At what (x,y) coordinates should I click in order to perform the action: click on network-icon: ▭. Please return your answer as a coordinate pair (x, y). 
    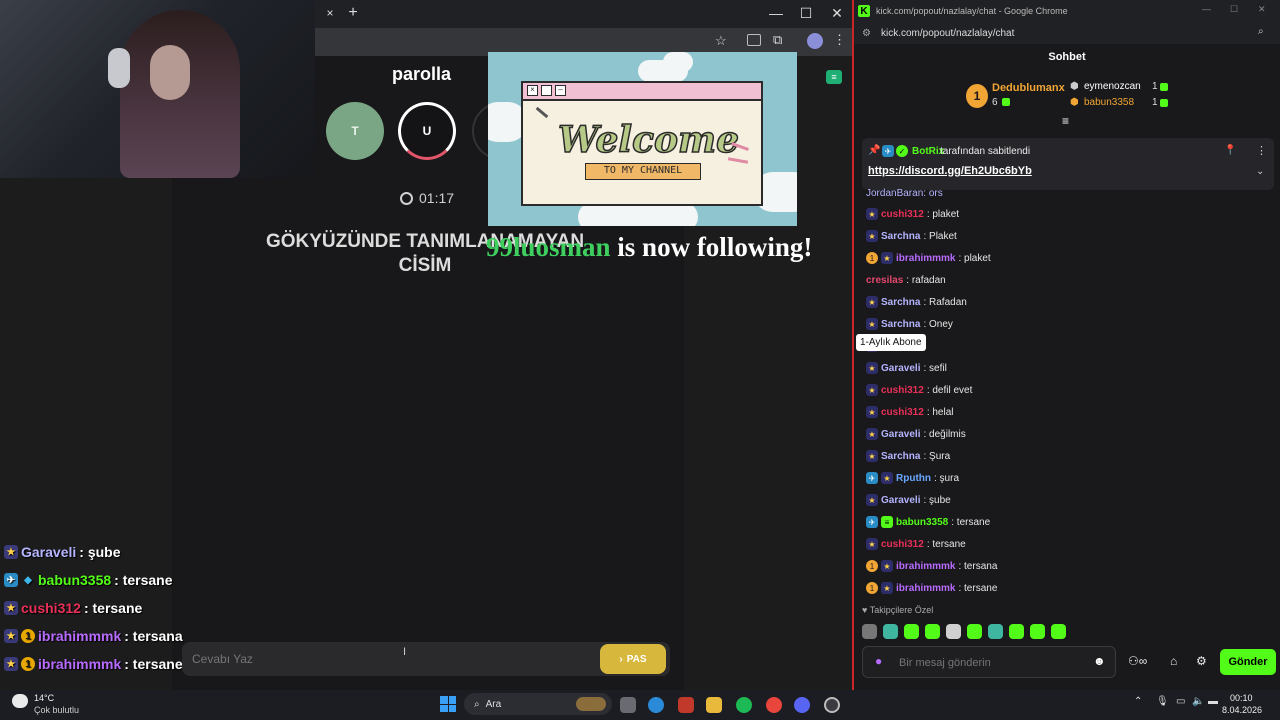
    Looking at the image, I should click on (1180, 701).